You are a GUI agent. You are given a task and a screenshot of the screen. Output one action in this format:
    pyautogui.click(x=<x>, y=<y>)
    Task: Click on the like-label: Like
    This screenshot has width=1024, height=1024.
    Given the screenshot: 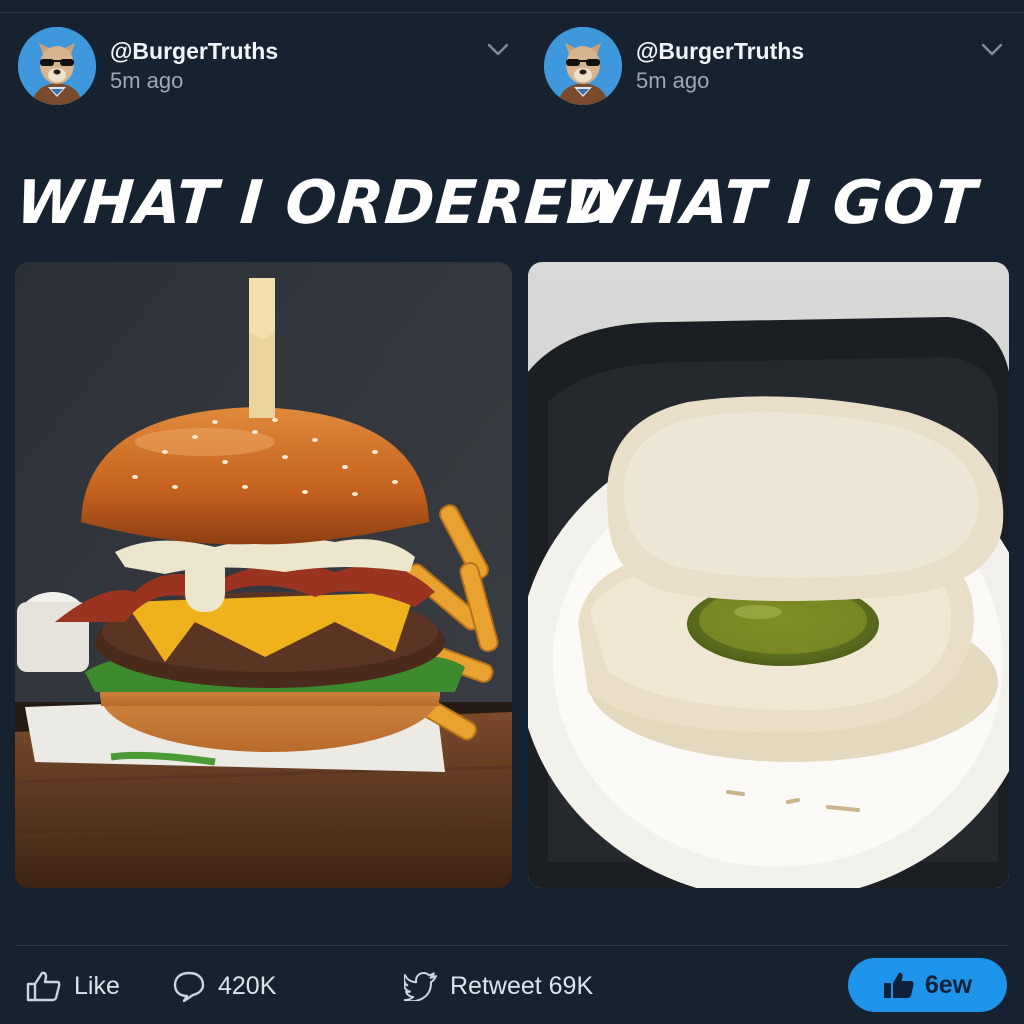 What is the action you would take?
    pyautogui.click(x=97, y=985)
    